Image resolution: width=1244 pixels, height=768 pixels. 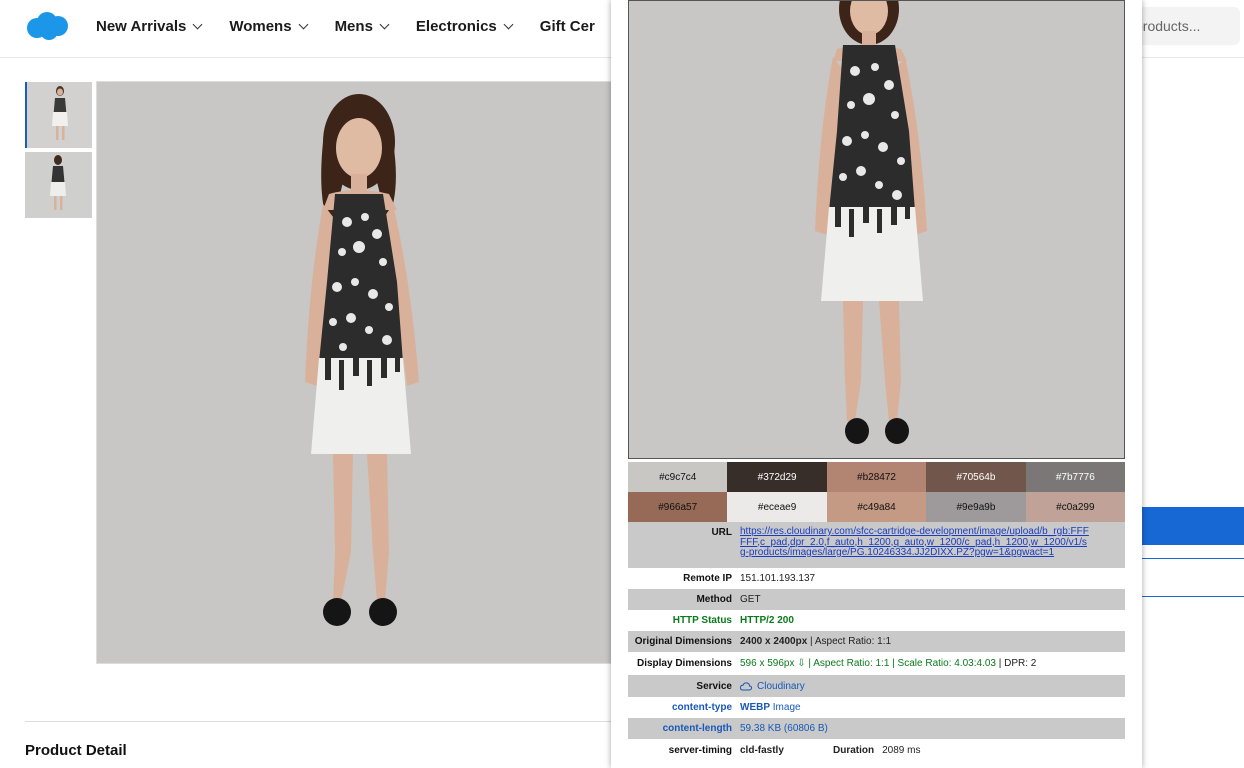 What do you see at coordinates (678, 507) in the screenshot?
I see `color-swatch: #966a57` at bounding box center [678, 507].